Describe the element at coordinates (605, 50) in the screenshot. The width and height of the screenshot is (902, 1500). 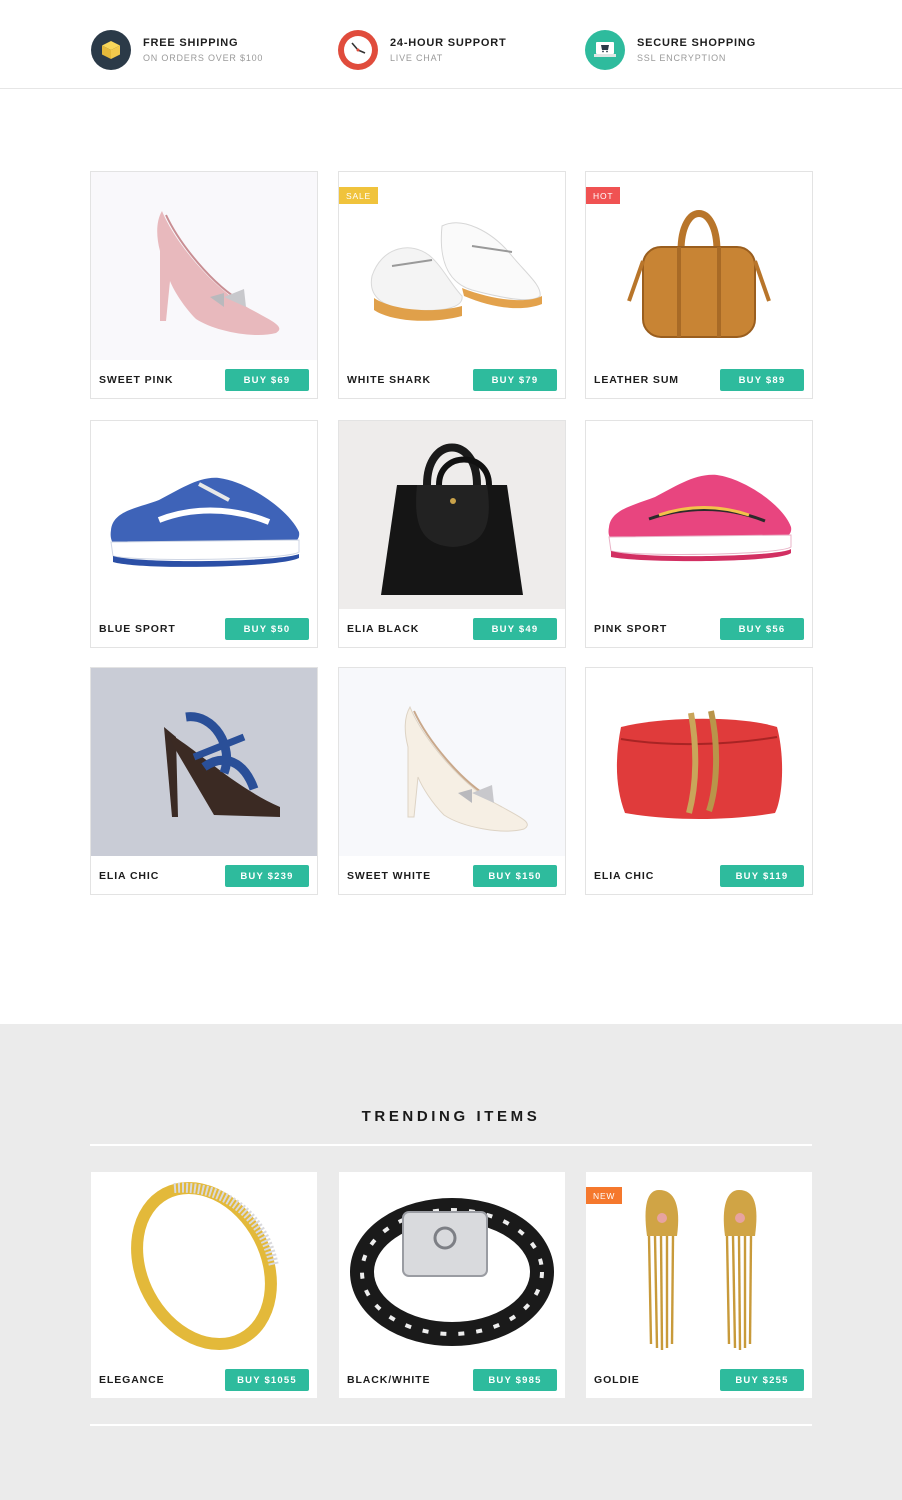
I see `cart-icon` at that location.